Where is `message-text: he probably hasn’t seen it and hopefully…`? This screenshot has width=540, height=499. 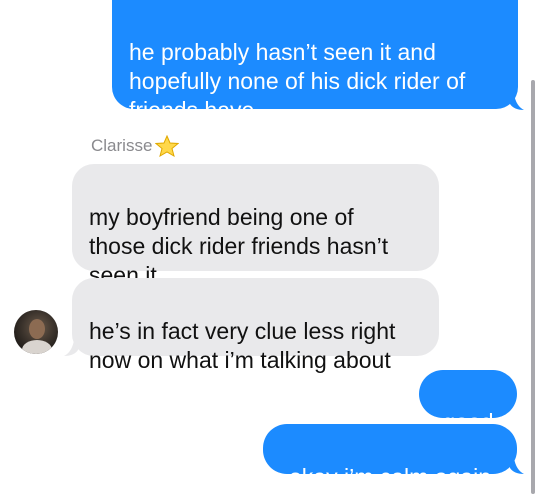 message-text: he probably hasn’t seen it and hopefully… is located at coordinates (297, 81).